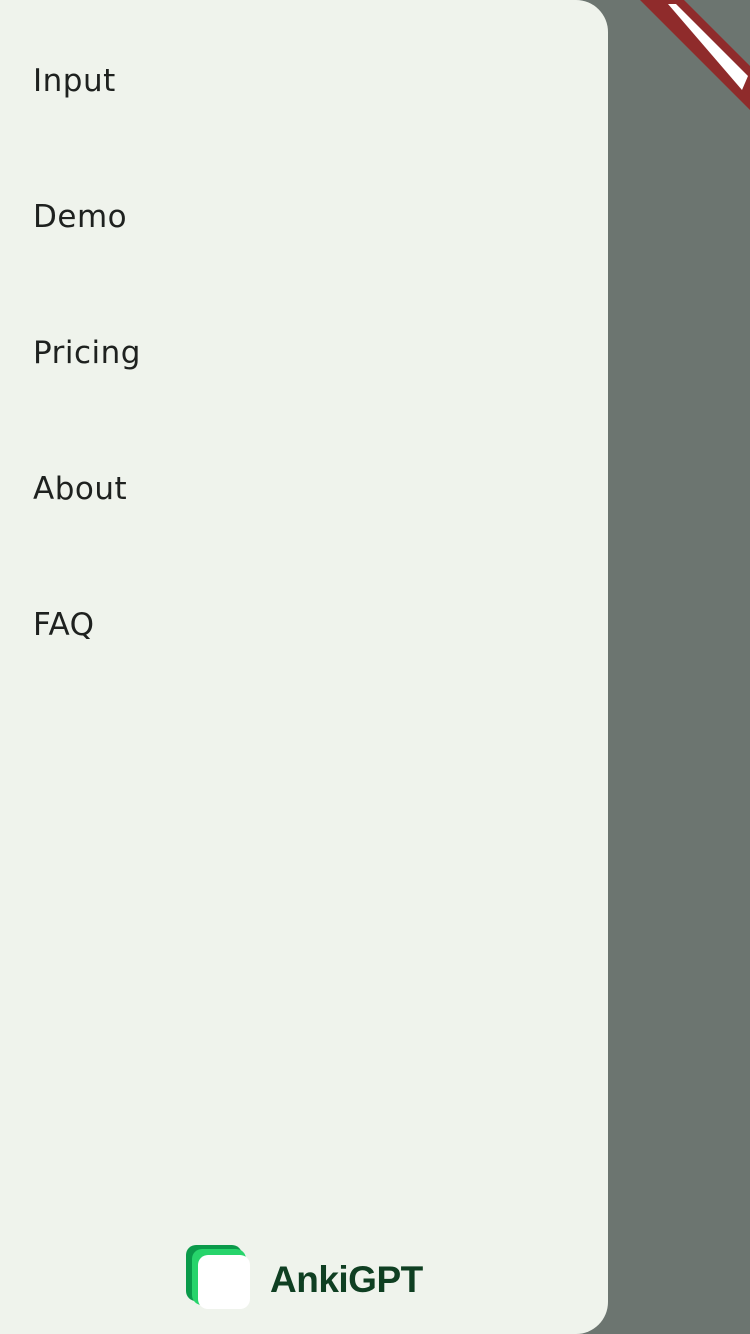 The width and height of the screenshot is (750, 1334). What do you see at coordinates (675, 60) in the screenshot?
I see `debug-banner` at bounding box center [675, 60].